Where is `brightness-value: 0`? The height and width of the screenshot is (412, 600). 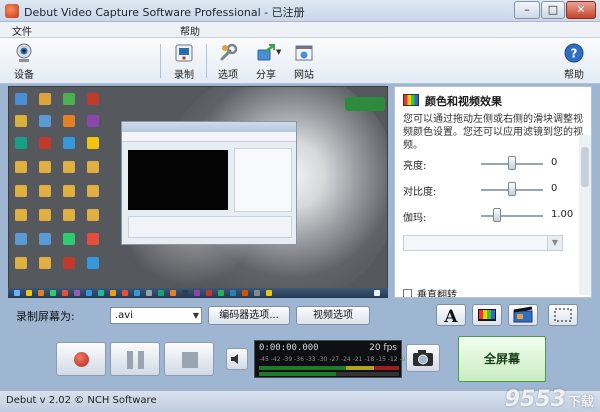
brightness-value: 0 is located at coordinates (554, 162).